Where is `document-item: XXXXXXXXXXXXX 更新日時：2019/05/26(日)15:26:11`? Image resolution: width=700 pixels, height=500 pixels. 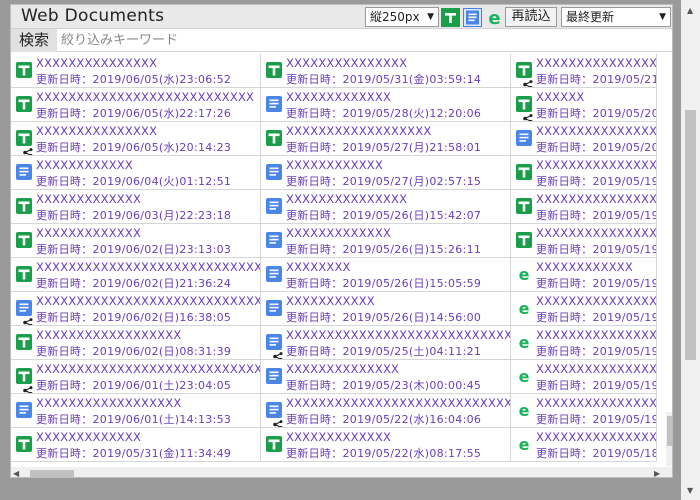 document-item: XXXXXXXXXXXXX 更新日時：2019/05/26(日)15:26:11 is located at coordinates (386, 241).